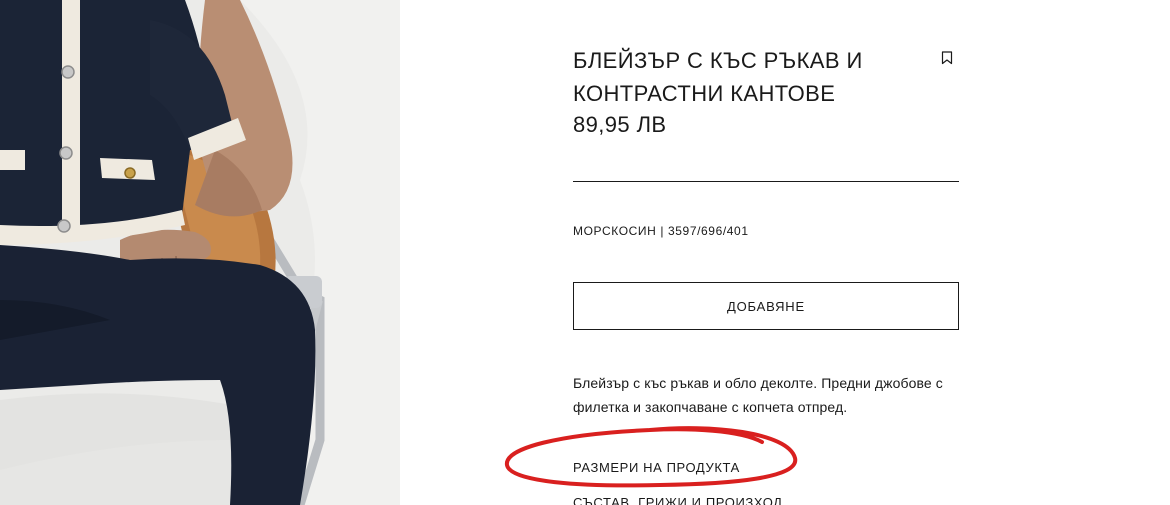 This screenshot has height=505, width=1170. Describe the element at coordinates (661, 231) in the screenshot. I see `color-and-reference: МОРСКОСИН | 3597/696/401` at that location.